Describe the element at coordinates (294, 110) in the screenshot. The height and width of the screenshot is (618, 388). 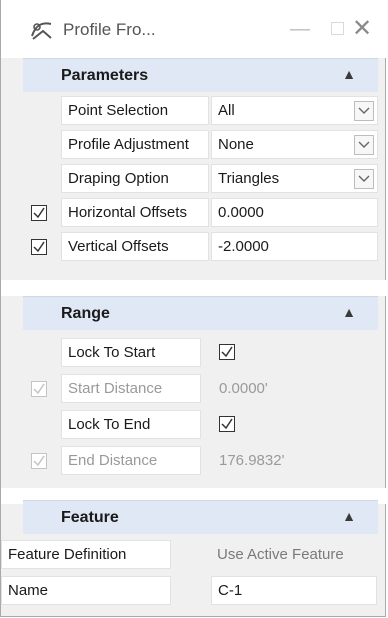
I see `point-selection-dropdown: All` at that location.